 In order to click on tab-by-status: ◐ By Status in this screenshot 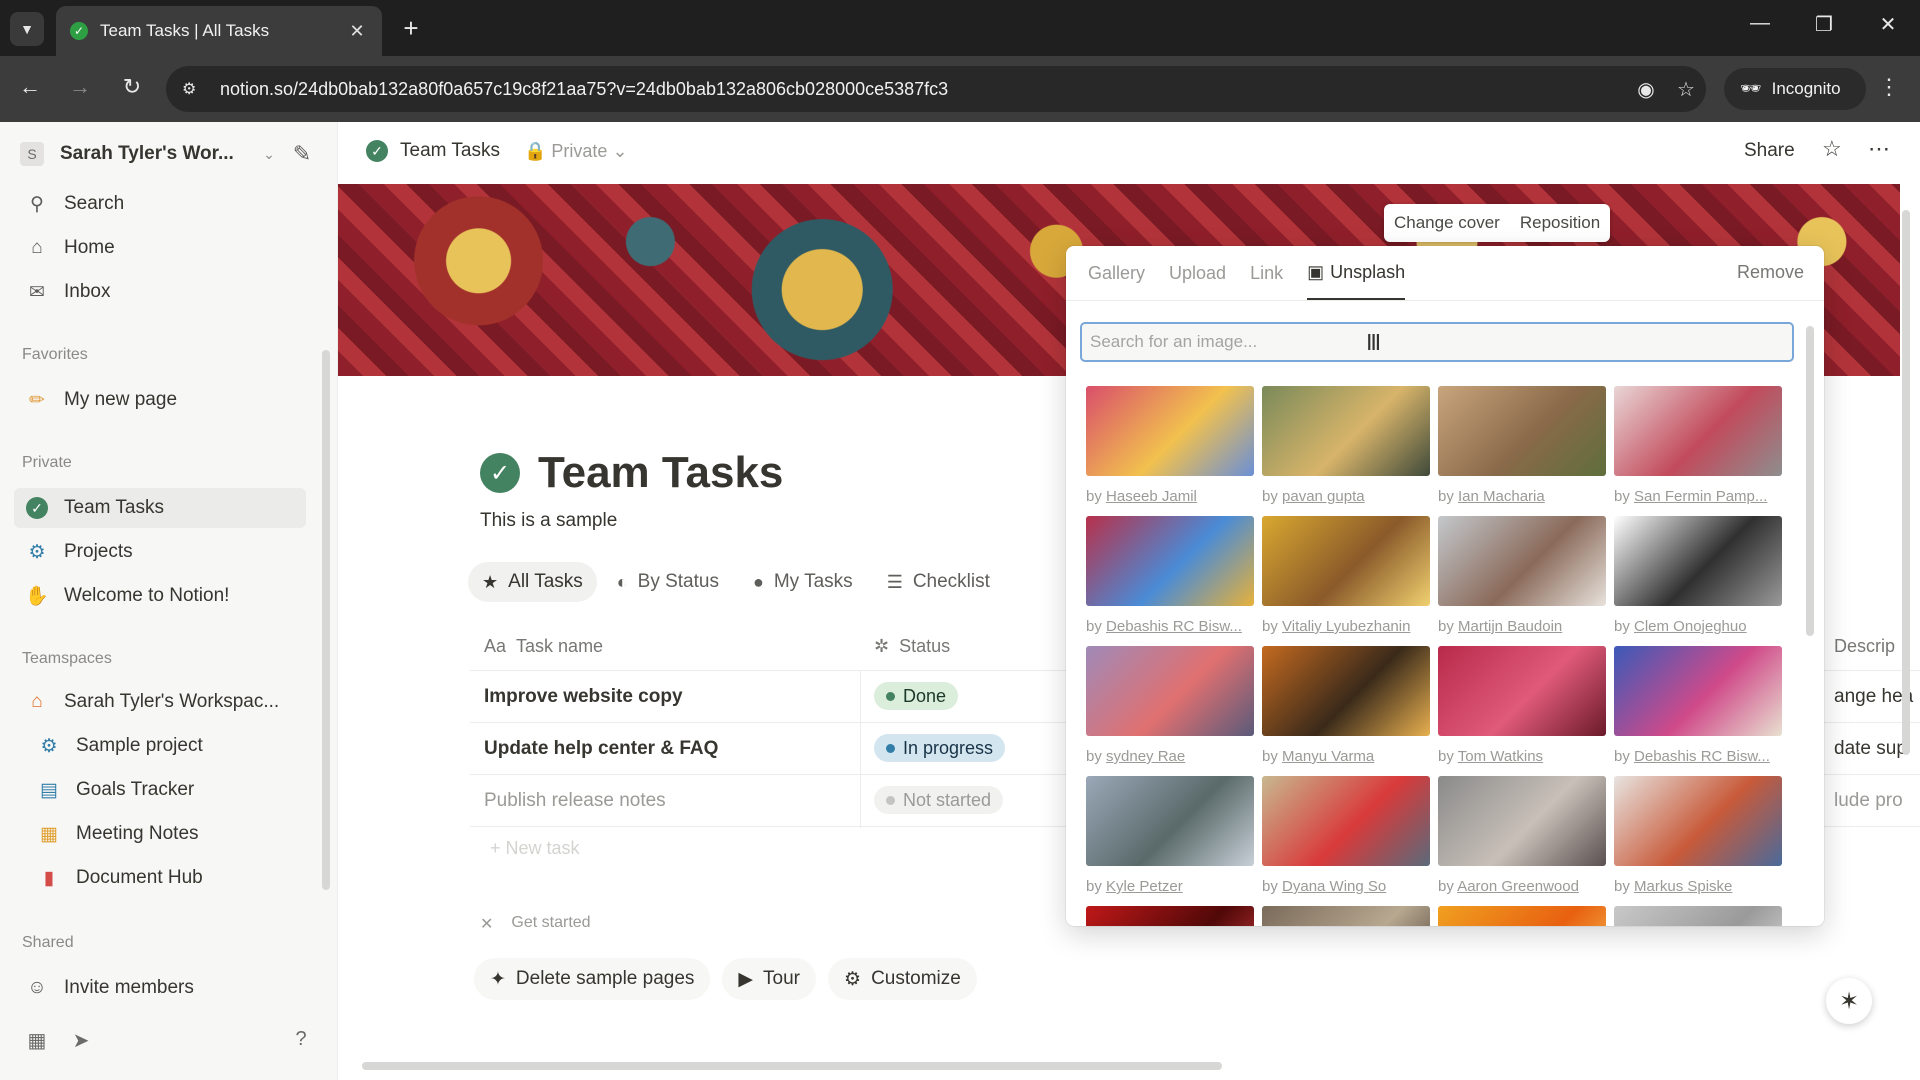, I will do `click(668, 582)`.